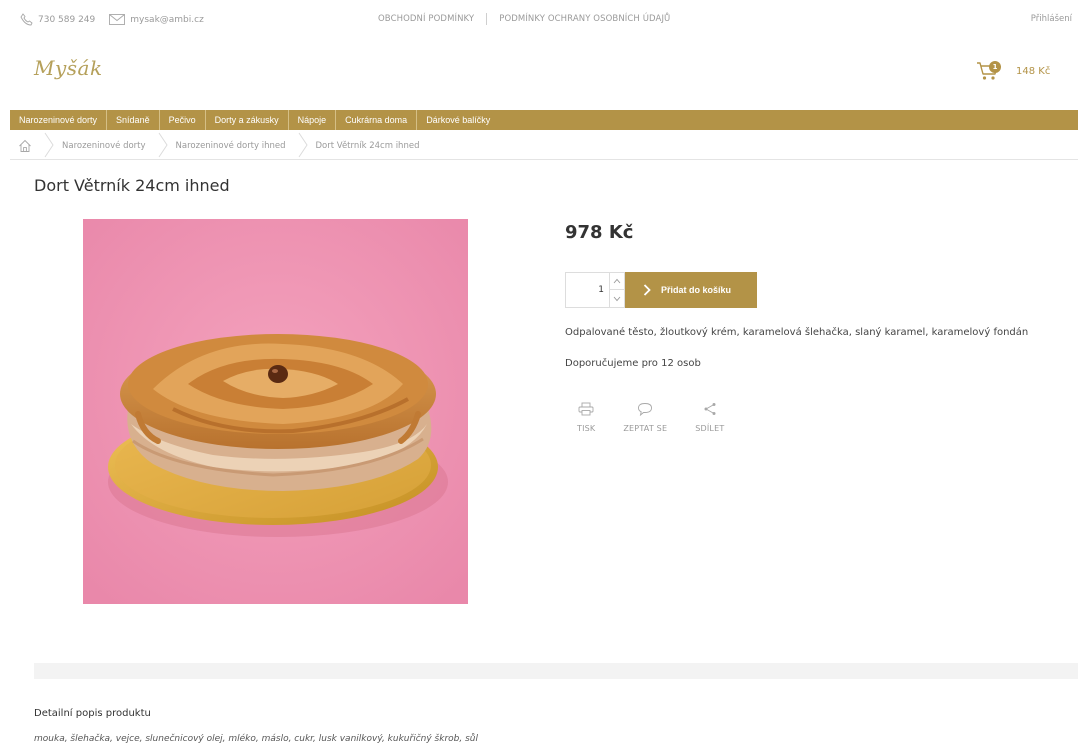  I want to click on chevron-up-icon, so click(617, 281).